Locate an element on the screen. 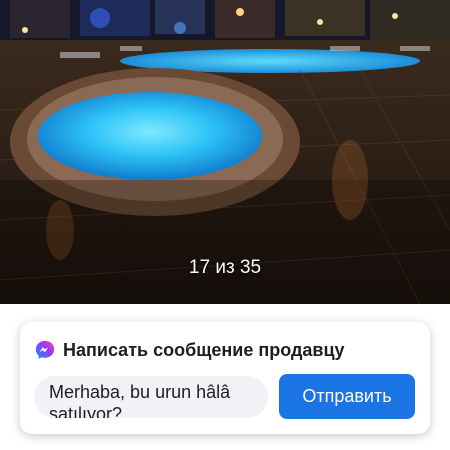  message-input: Merhaba, bu urun hâlâ satılıyor? is located at coordinates (151, 397).